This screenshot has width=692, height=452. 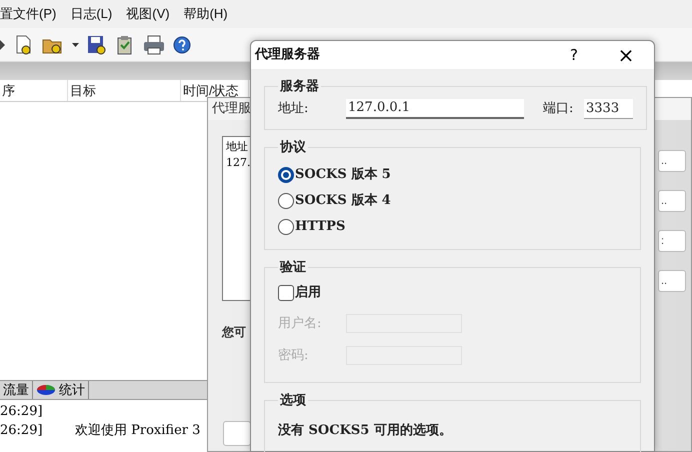 What do you see at coordinates (288, 55) in the screenshot?
I see `dialog-title: 代理服务器` at bounding box center [288, 55].